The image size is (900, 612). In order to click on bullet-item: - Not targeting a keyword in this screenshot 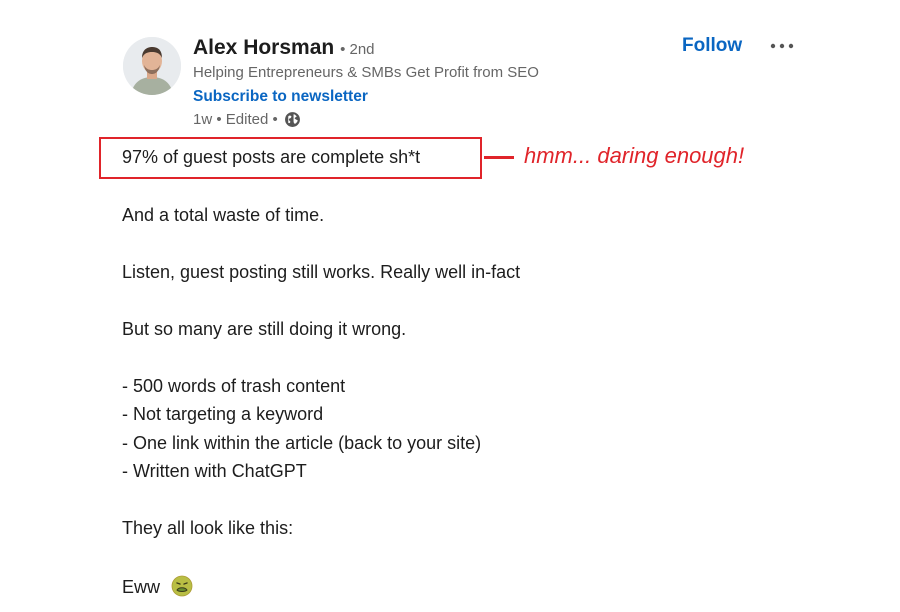, I will do `click(223, 414)`.